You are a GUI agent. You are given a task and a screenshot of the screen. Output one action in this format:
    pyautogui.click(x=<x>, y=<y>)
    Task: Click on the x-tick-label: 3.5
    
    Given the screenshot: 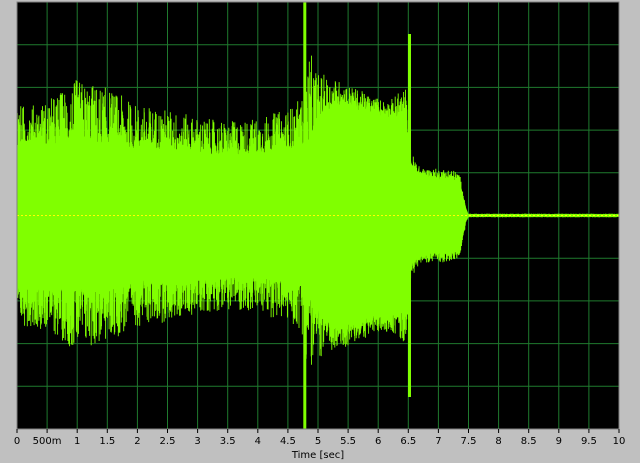 What is the action you would take?
    pyautogui.click(x=228, y=441)
    